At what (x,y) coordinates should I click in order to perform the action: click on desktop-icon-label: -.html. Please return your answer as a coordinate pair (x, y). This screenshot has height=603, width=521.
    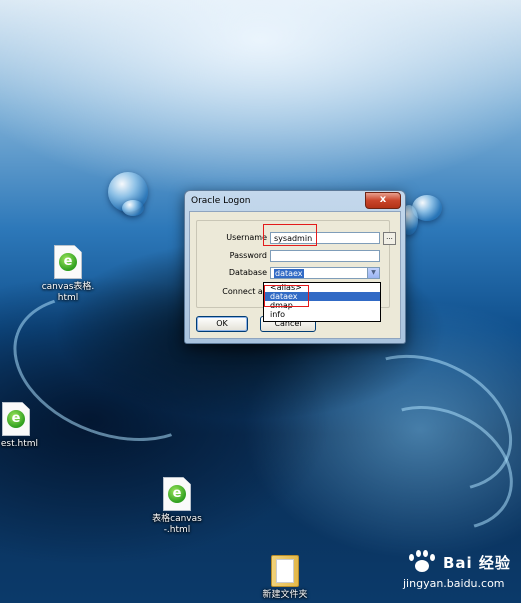
    Looking at the image, I should click on (177, 530).